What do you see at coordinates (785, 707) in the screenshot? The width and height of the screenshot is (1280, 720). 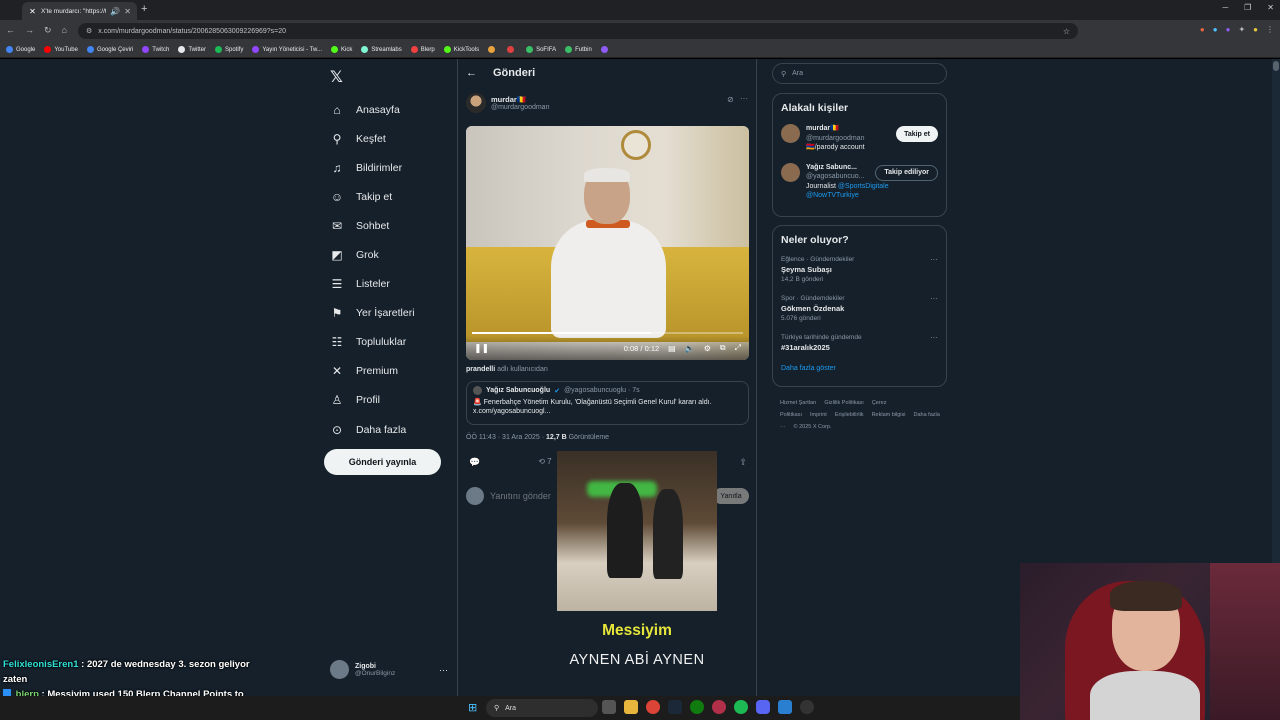 I see `photos-icon` at bounding box center [785, 707].